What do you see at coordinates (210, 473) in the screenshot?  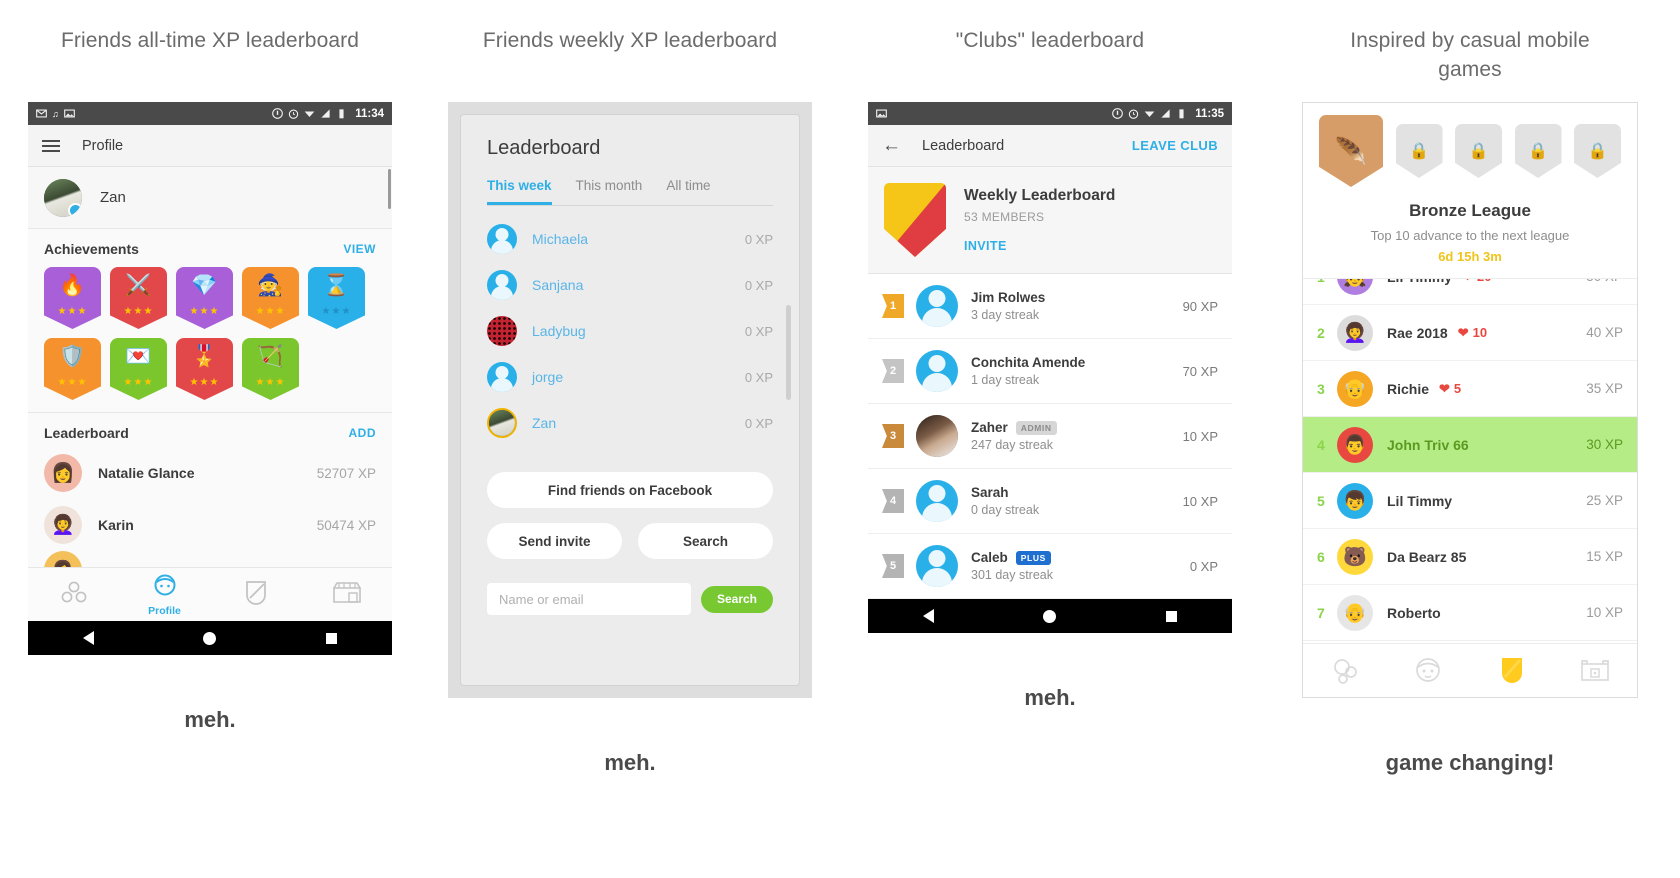 I see `leaderboard-row: 👩 Natalie Glance 52707 XP` at bounding box center [210, 473].